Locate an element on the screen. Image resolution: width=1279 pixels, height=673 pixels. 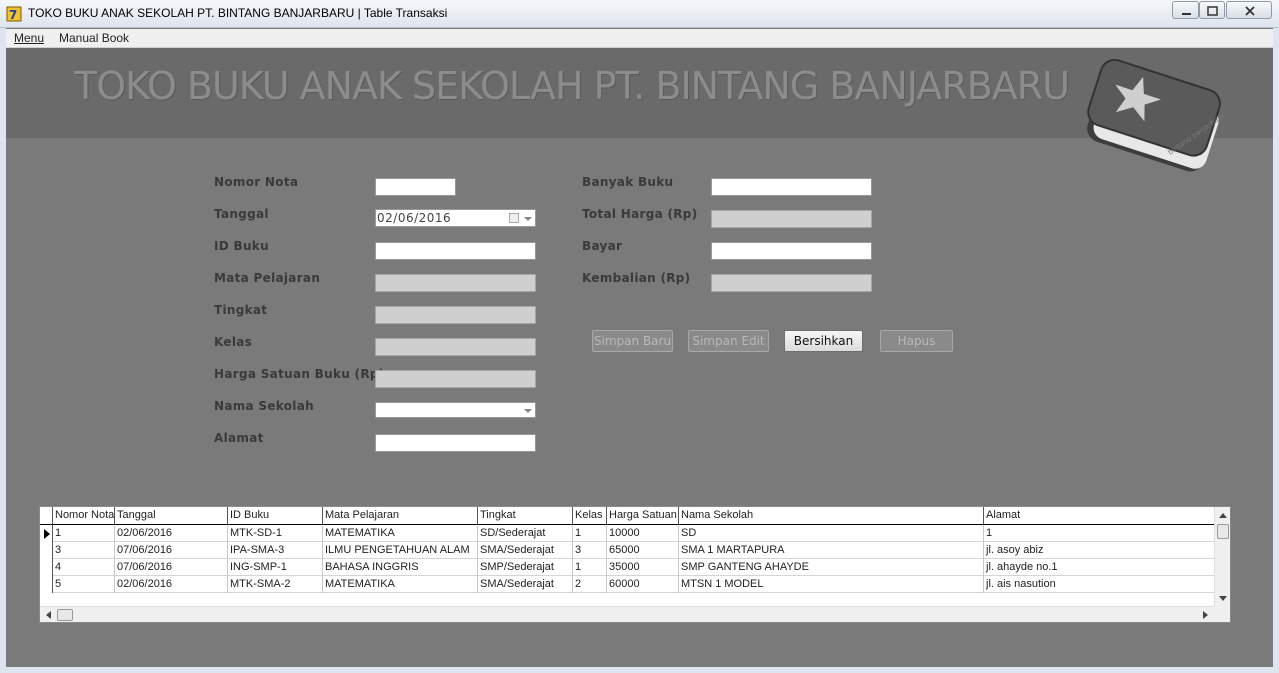
calendar-icon is located at coordinates (514, 218).